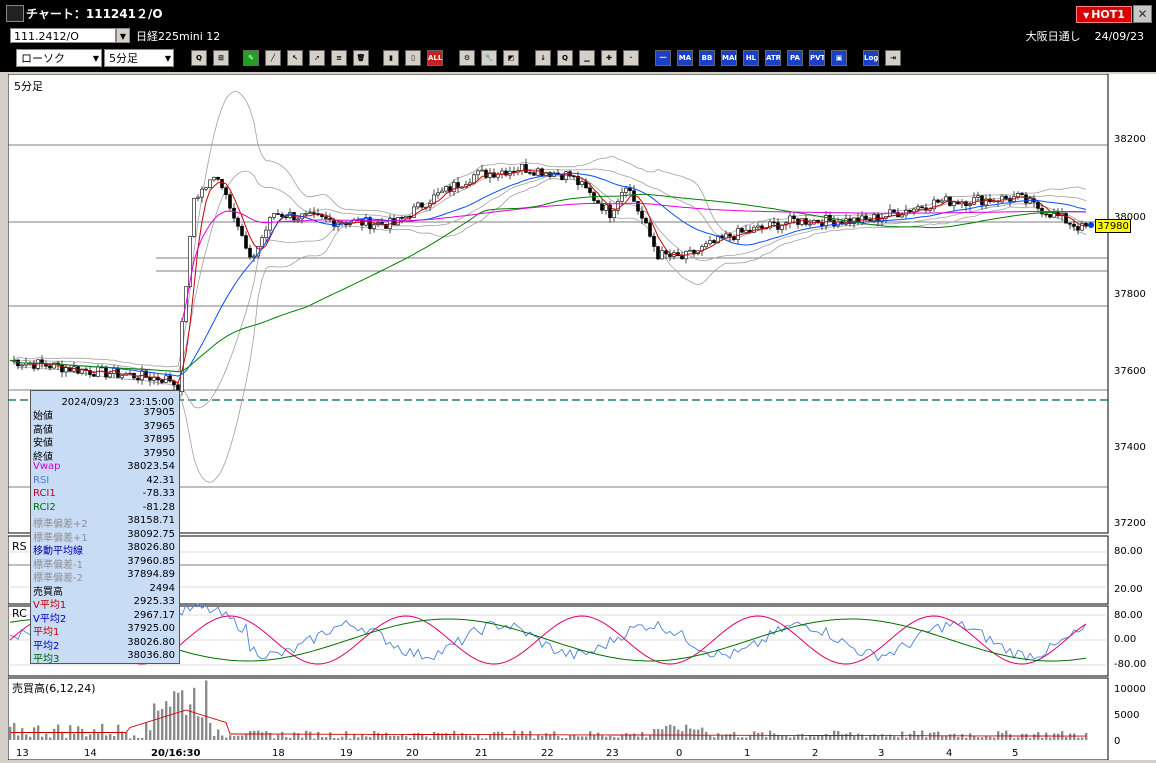  Describe the element at coordinates (44, 507) in the screenshot. I see `data-window-key: RCI2` at that location.